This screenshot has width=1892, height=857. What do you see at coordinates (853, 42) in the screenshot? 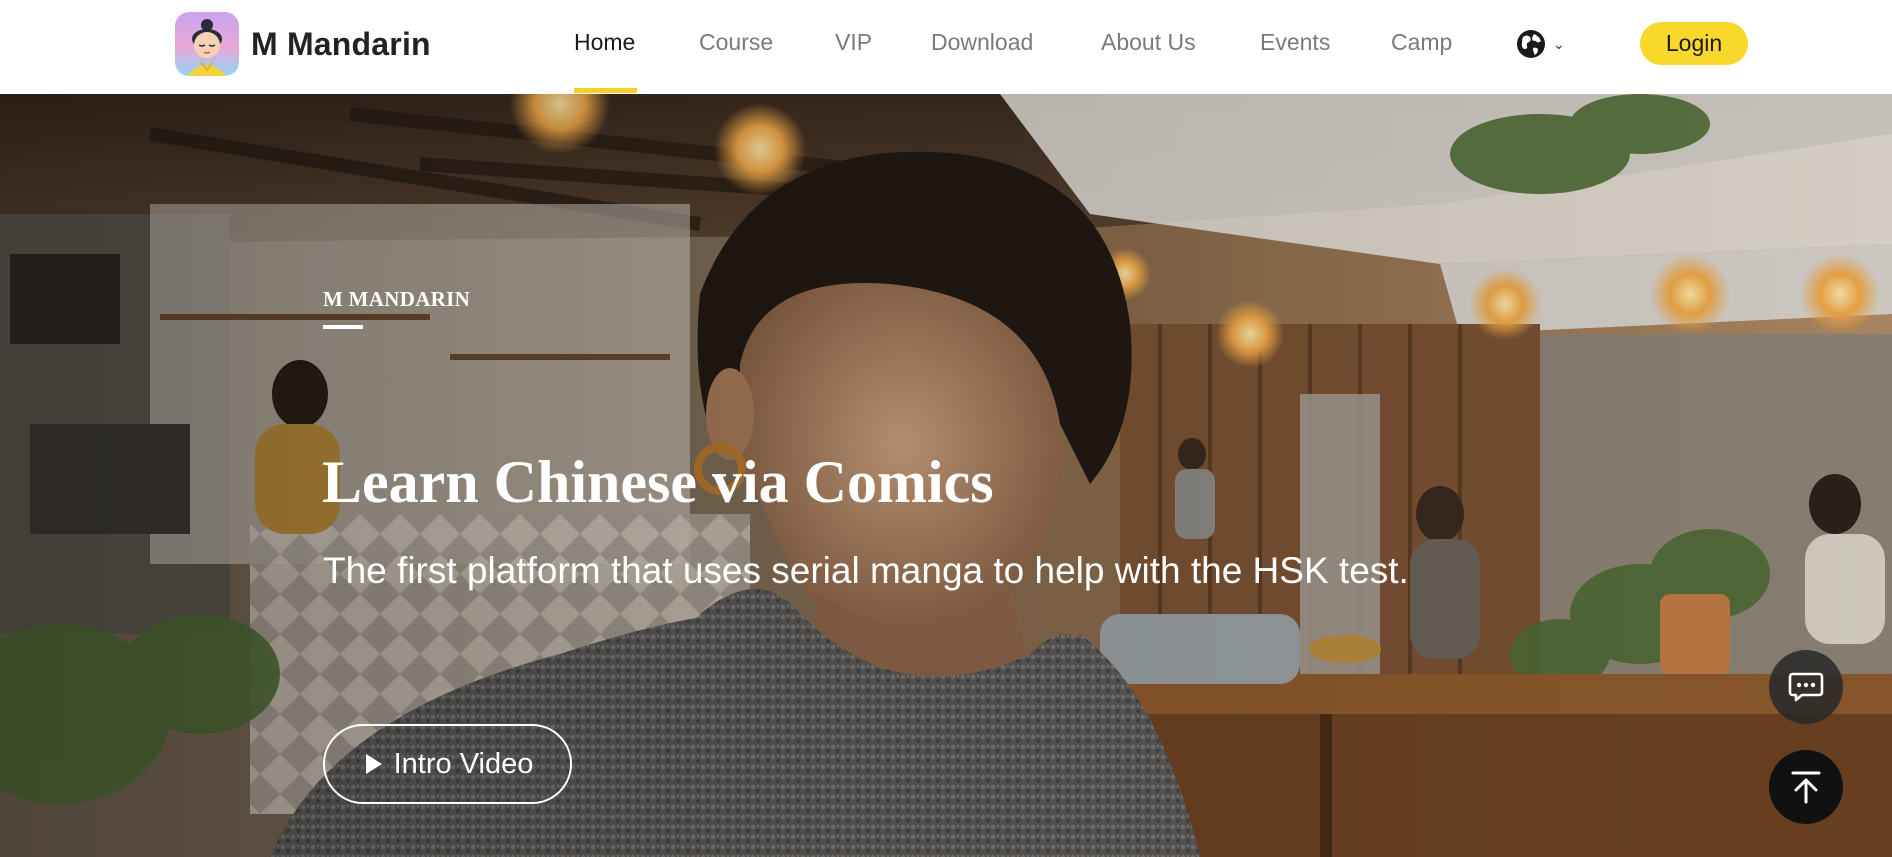
I see `nav-vip: VIP` at bounding box center [853, 42].